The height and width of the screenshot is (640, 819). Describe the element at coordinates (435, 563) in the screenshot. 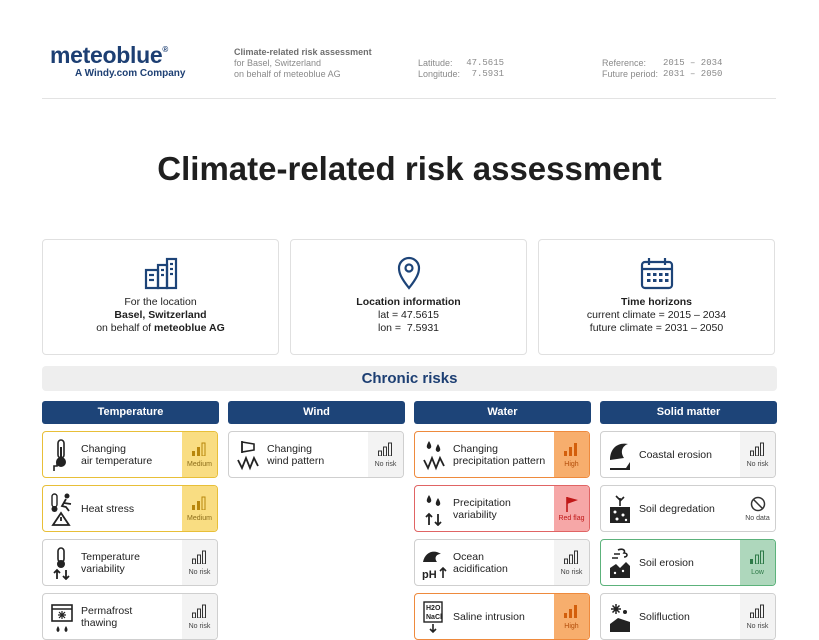

I see `ocean-ph-icon: pH` at that location.